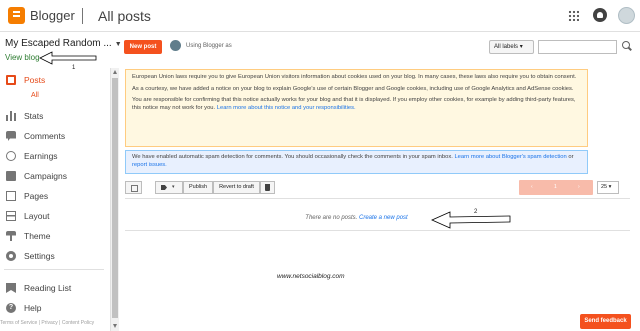 The width and height of the screenshot is (640, 331). What do you see at coordinates (236, 187) in the screenshot?
I see `revert-to-draft-button: Revert to draft` at bounding box center [236, 187].